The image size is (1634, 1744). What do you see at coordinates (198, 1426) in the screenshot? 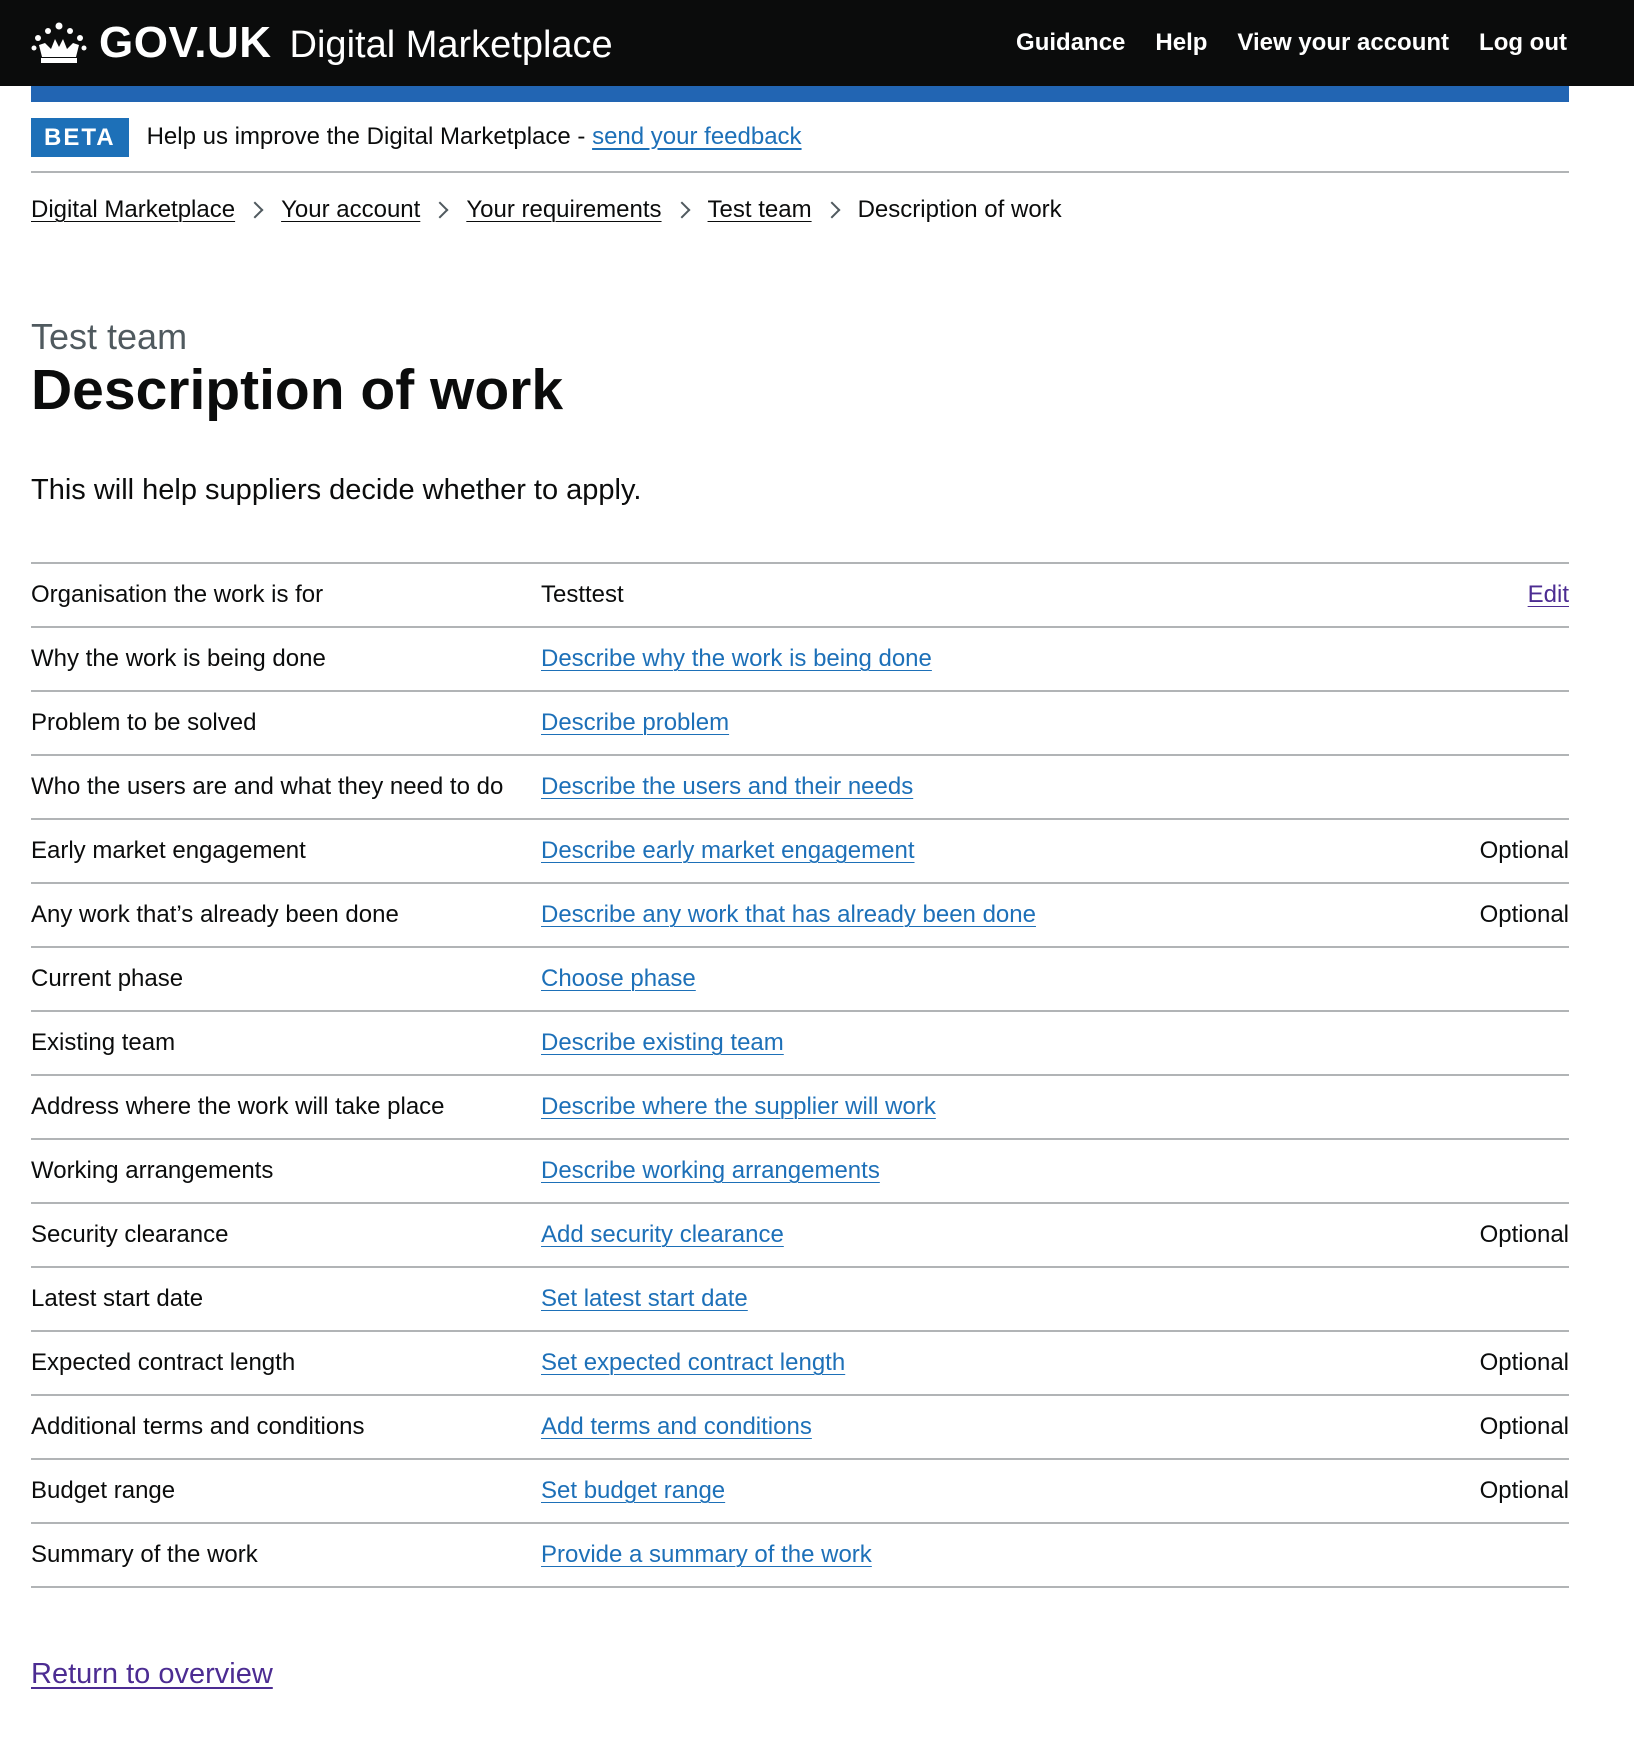
I see `summary-row-key: Additional terms and conditions` at bounding box center [198, 1426].